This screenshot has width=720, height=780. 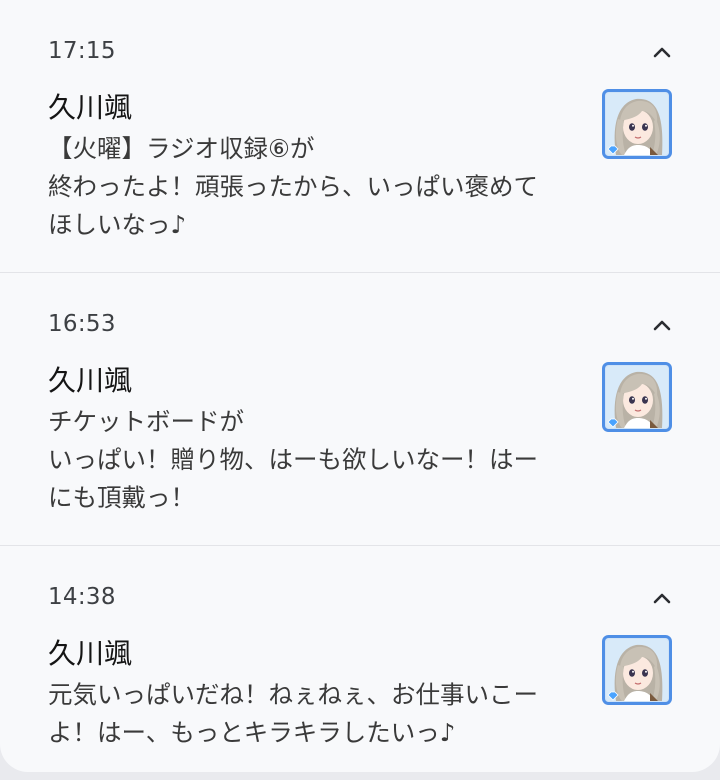 What do you see at coordinates (293, 459) in the screenshot?
I see `message-line: いっぱい！贈り物、はーも欲しいなー！はー` at bounding box center [293, 459].